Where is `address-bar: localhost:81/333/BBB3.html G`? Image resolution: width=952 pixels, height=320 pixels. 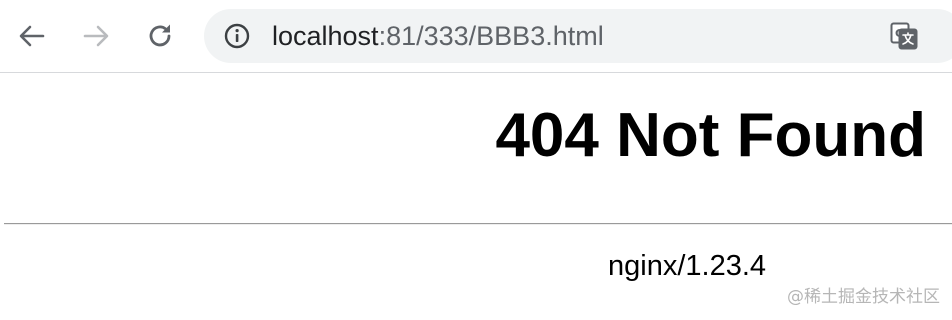
address-bar: localhost:81/333/BBB3.html G is located at coordinates (578, 36).